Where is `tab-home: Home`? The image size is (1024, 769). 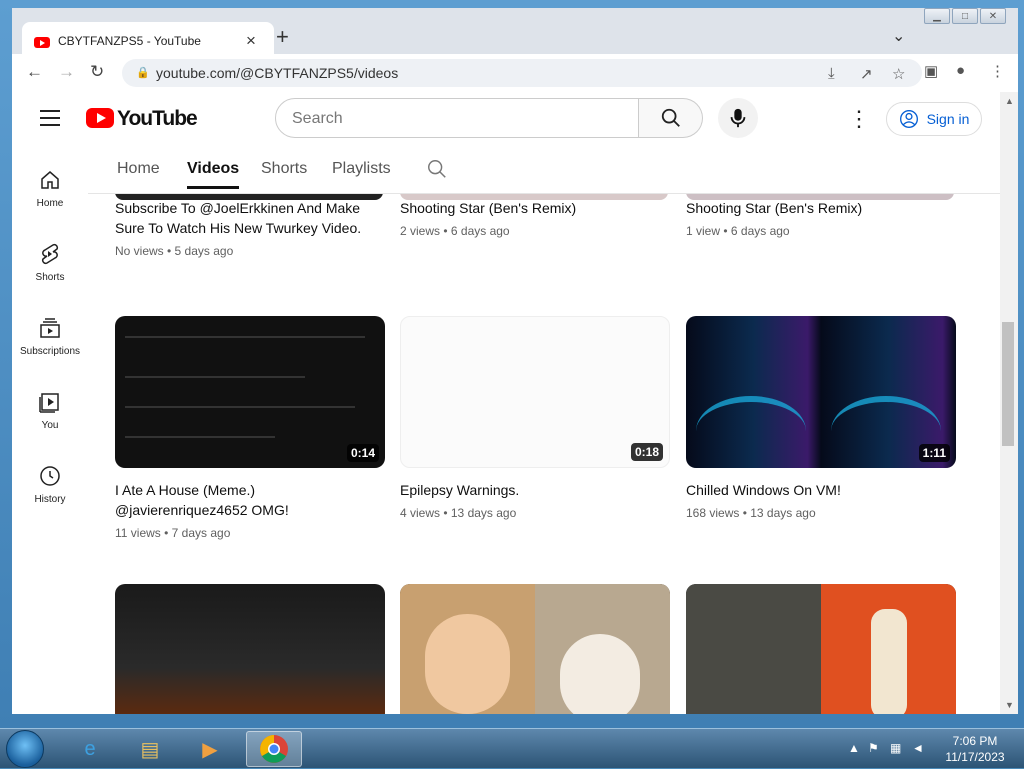 tab-home: Home is located at coordinates (138, 169).